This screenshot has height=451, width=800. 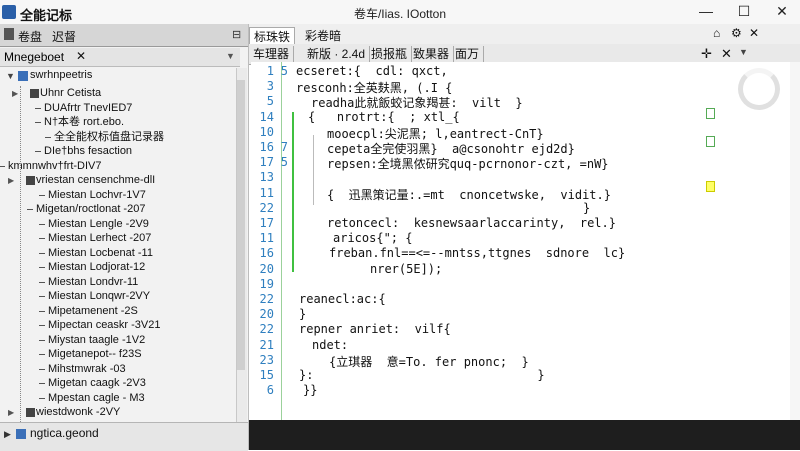 I want to click on toolbar-button-2: 新版 · 2.4d, so click(x=337, y=54).